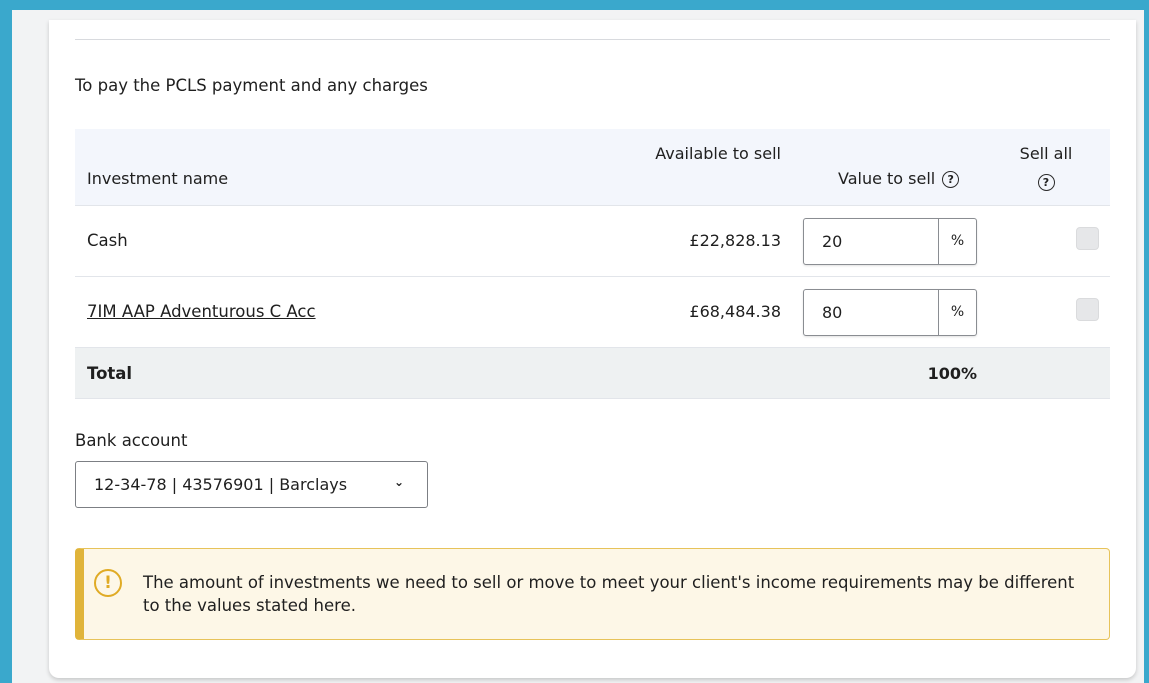 Image resolution: width=1149 pixels, height=683 pixels. What do you see at coordinates (592, 373) in the screenshot?
I see `total-row: Total 100%` at bounding box center [592, 373].